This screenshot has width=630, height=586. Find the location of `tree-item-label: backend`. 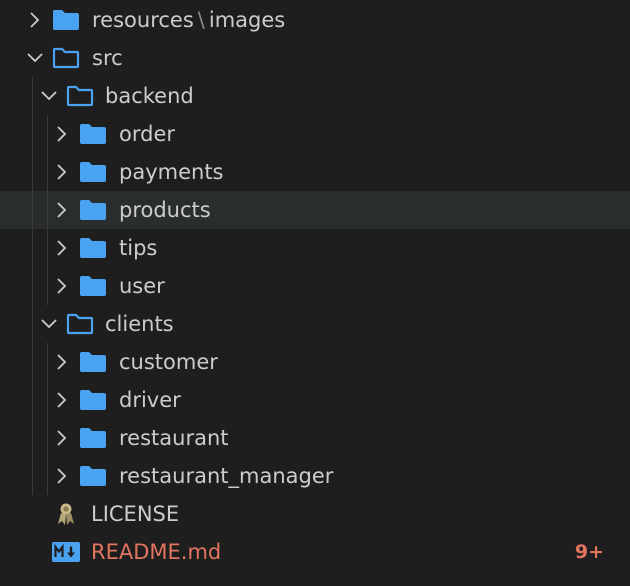

tree-item-label: backend is located at coordinates (149, 96).